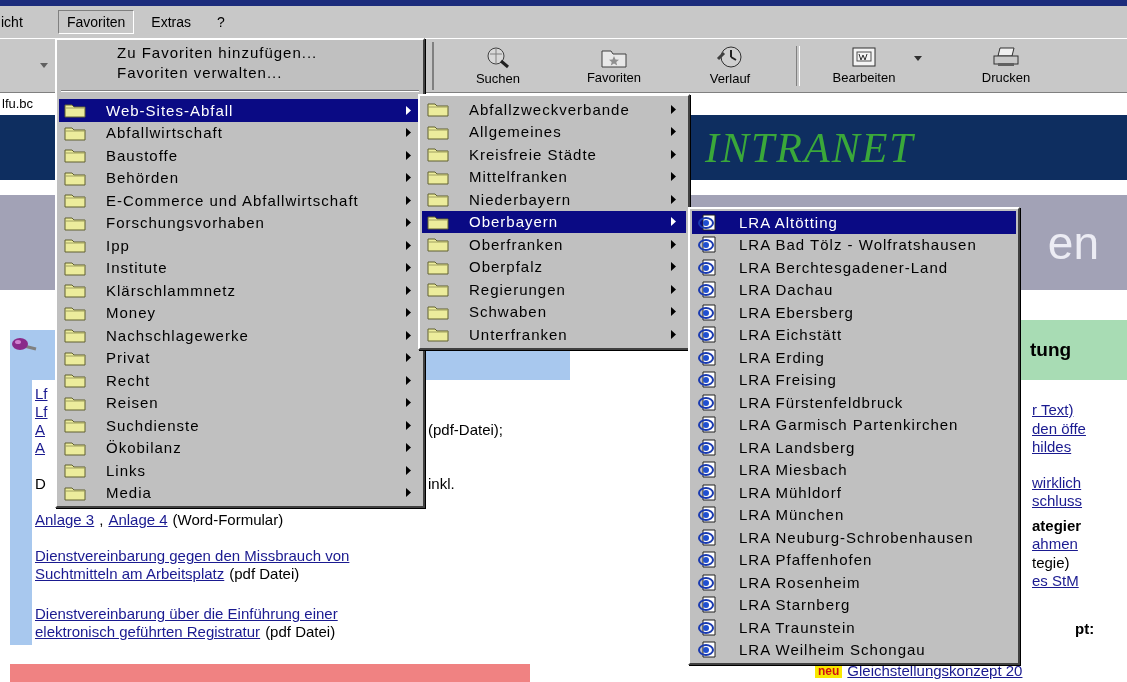 This screenshot has width=1127, height=682. What do you see at coordinates (1085, 628) in the screenshot?
I see `category-heading: pt:` at bounding box center [1085, 628].